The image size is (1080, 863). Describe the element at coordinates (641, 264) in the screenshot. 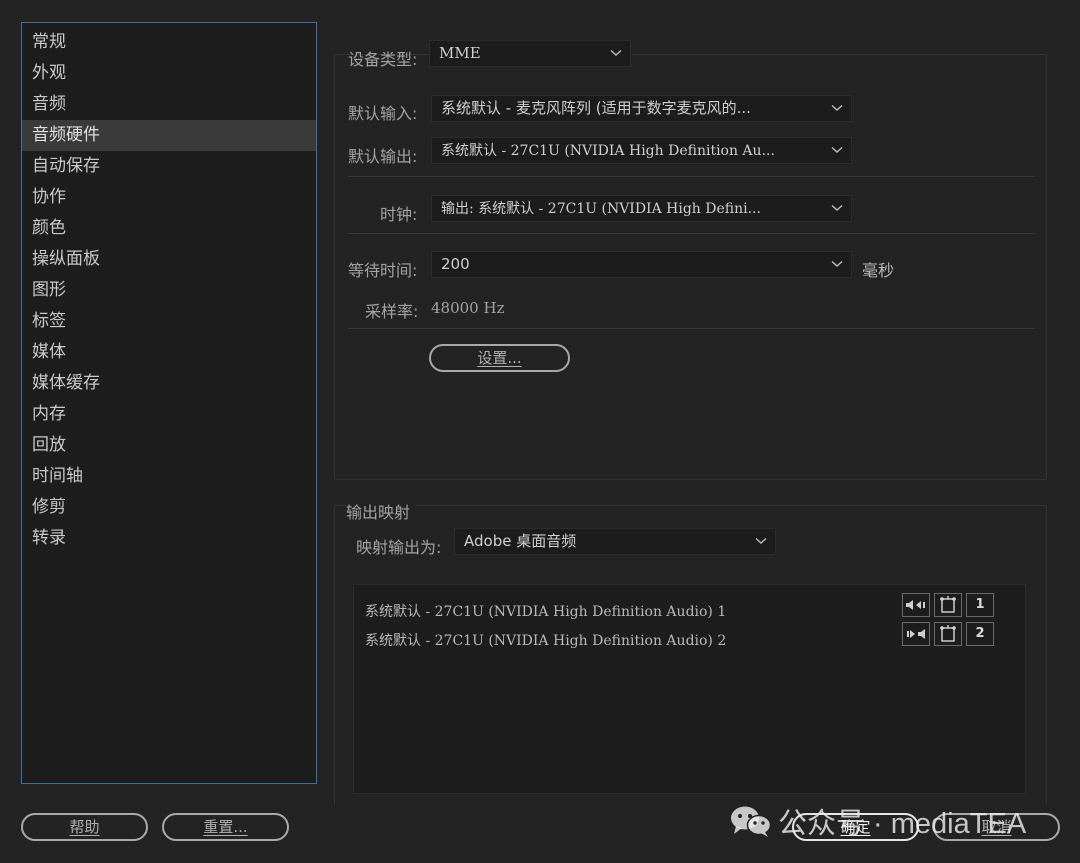

I see `latency-dropdown: 200` at that location.